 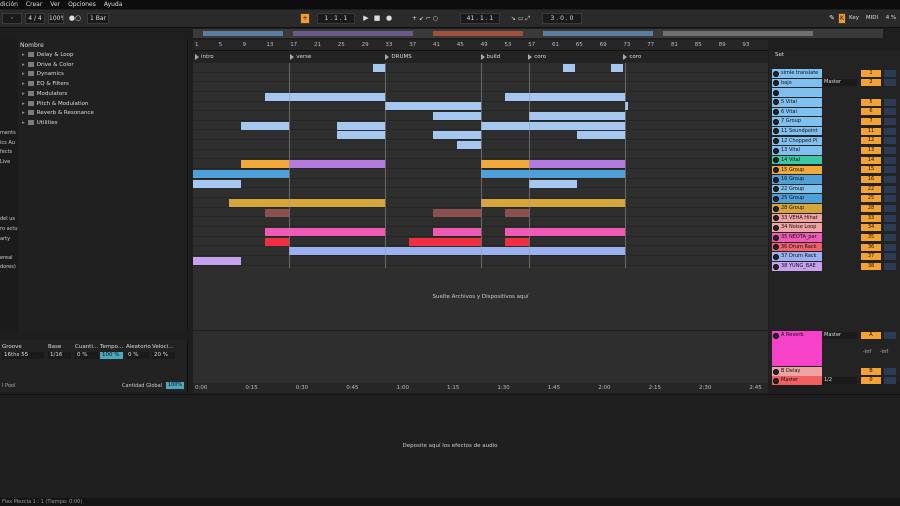 I want to click on browser-folder-item: ▸ Pitch & Modulation, so click(x=55, y=103).